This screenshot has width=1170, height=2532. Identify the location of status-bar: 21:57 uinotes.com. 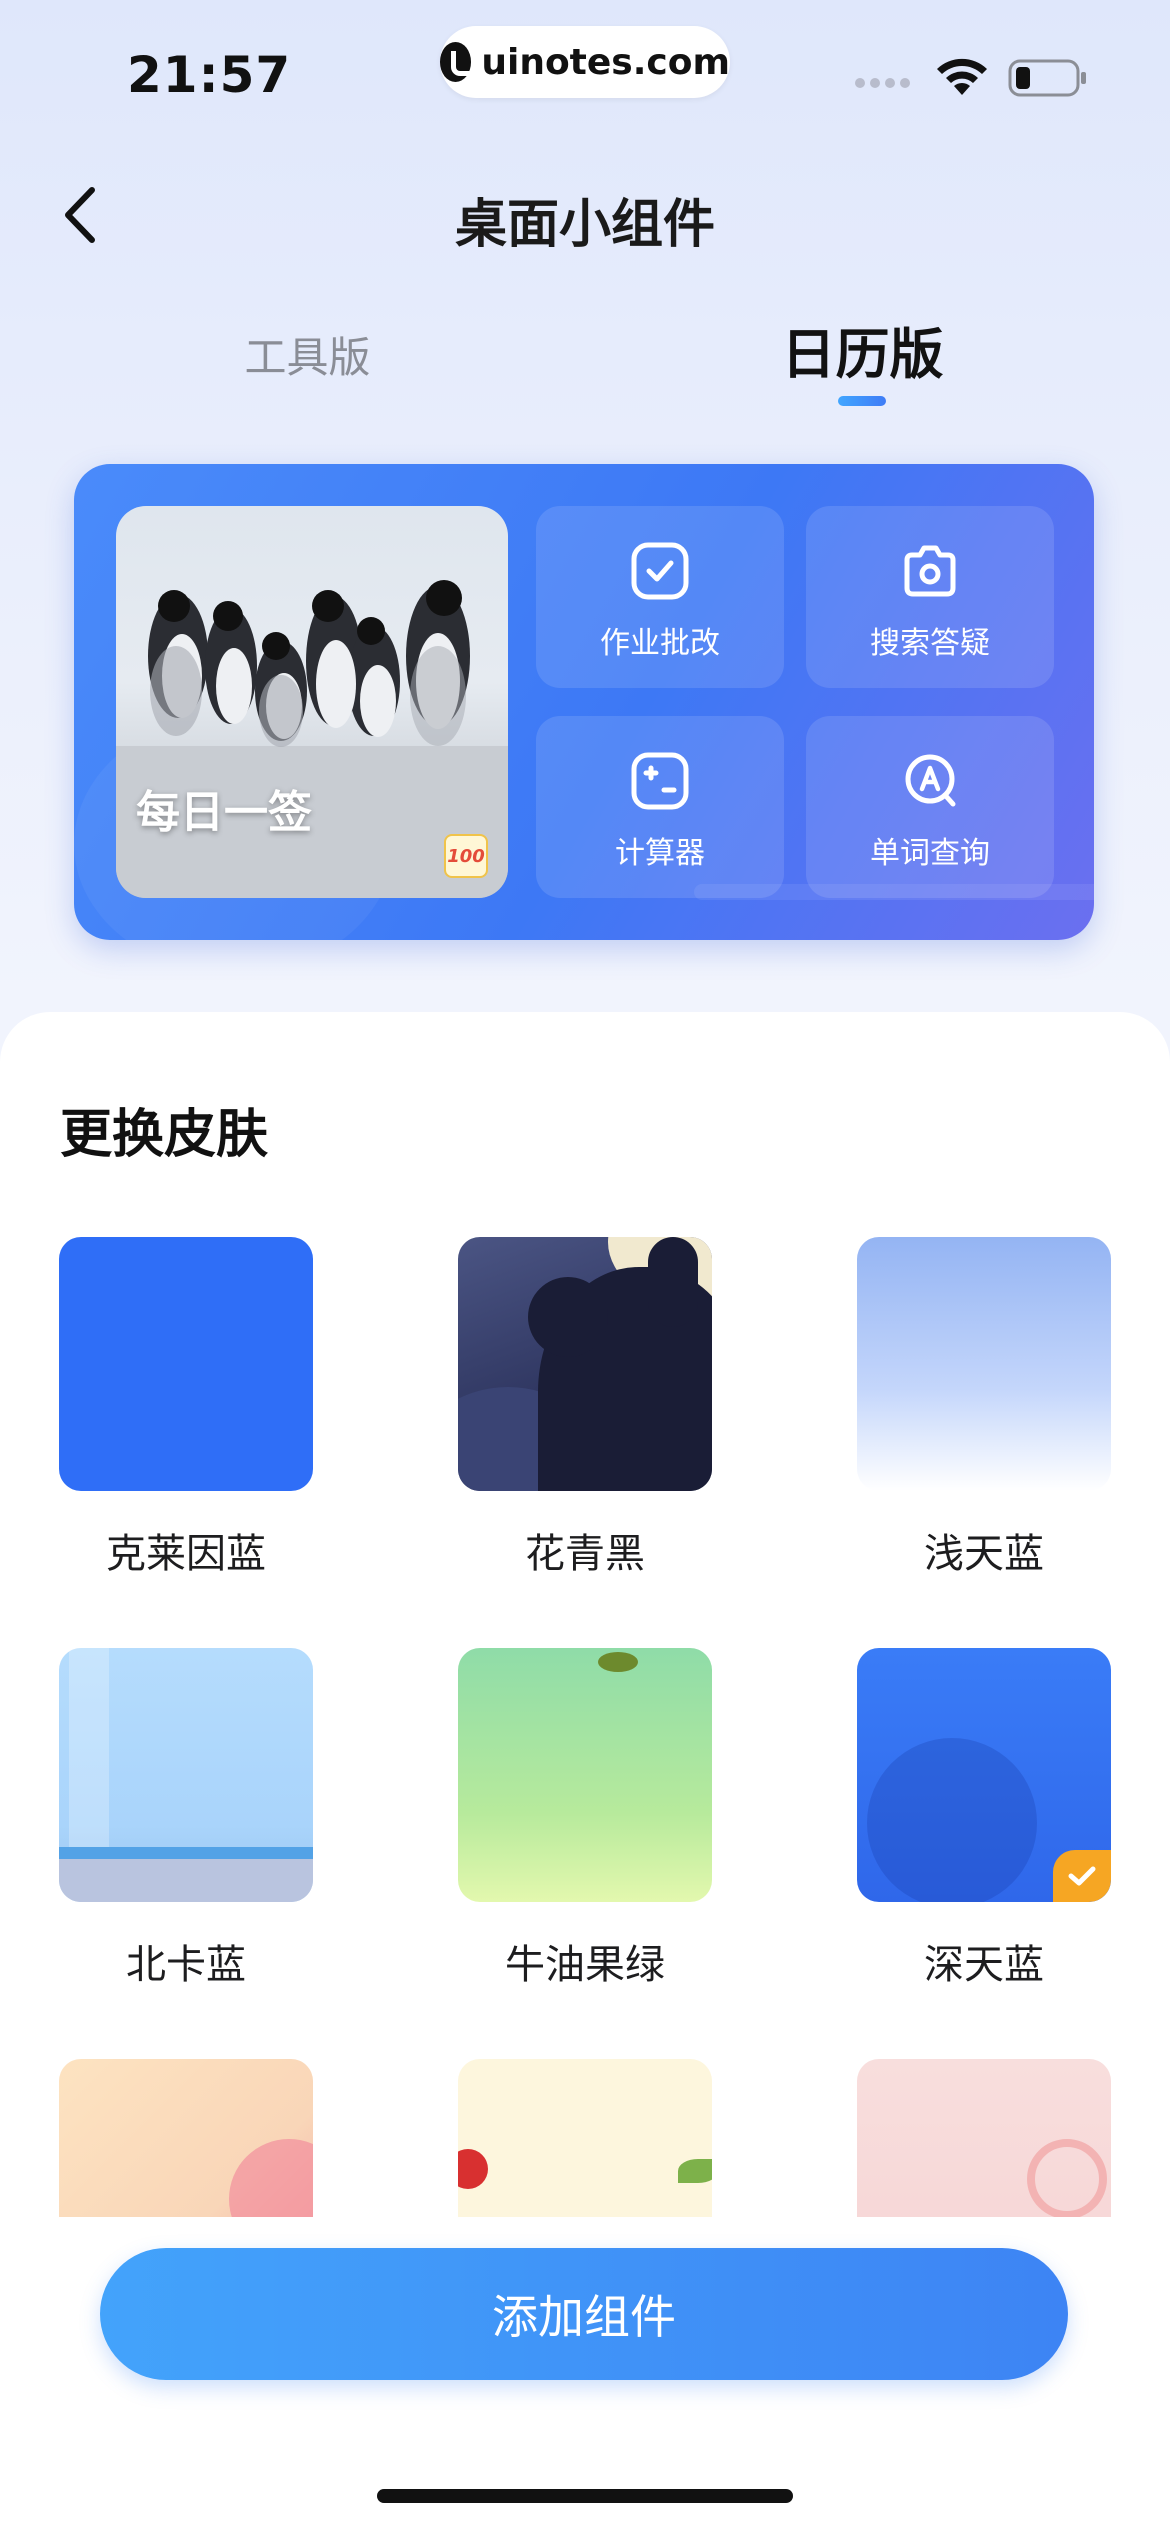
(585, 65).